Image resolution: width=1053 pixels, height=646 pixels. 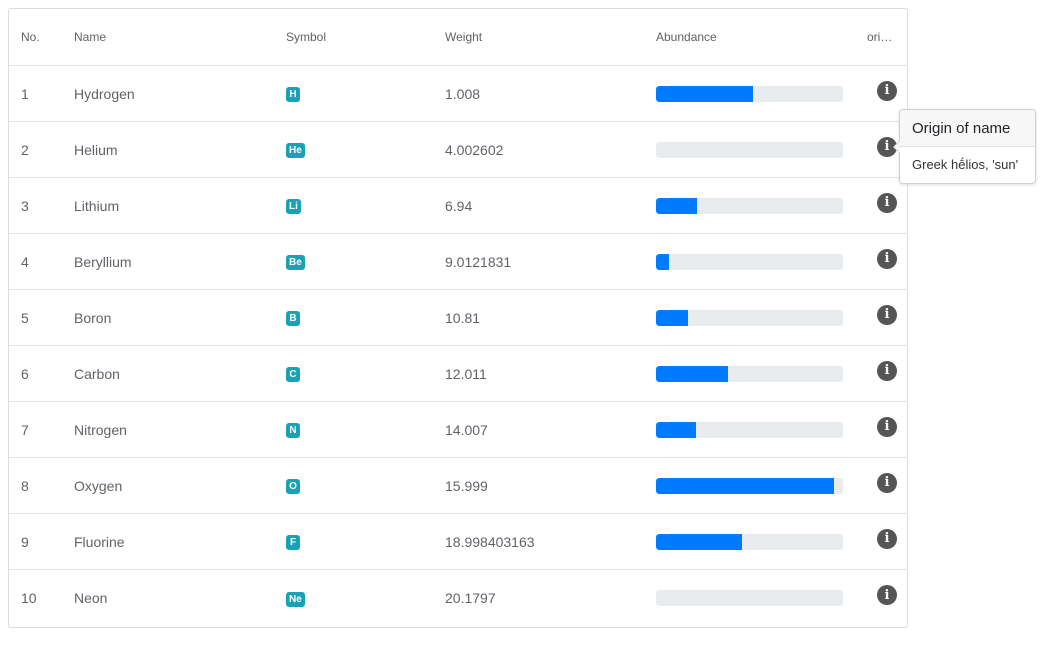 I want to click on symbol-badge: B, so click(x=293, y=318).